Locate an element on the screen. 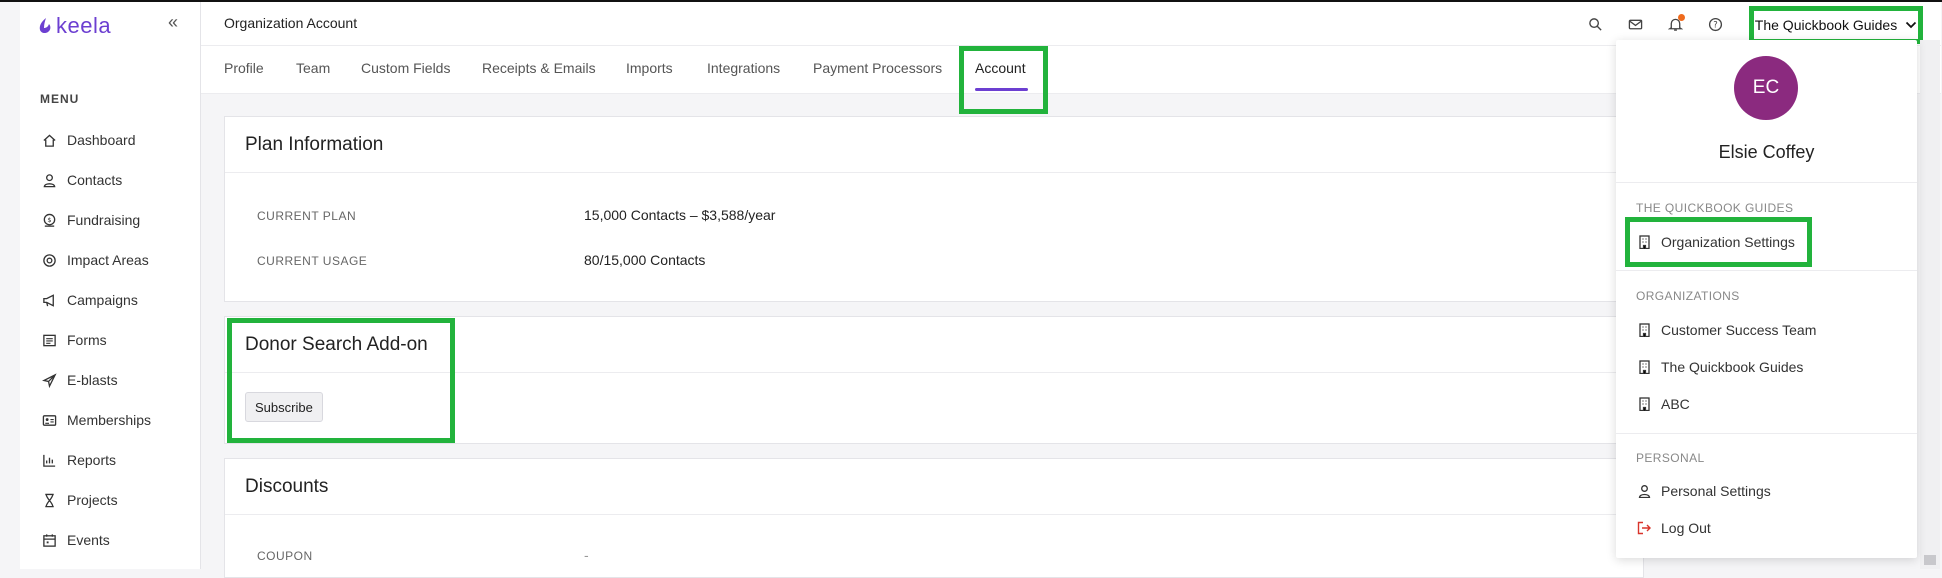 This screenshot has height=578, width=1942. collapse-sidebar-button: « is located at coordinates (173, 22).